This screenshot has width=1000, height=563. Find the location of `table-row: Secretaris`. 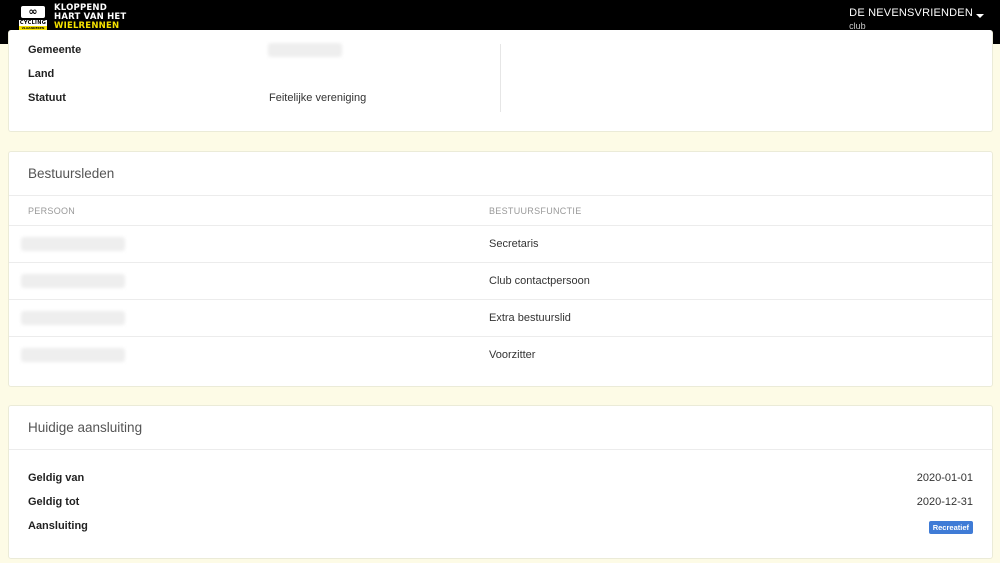

table-row: Secretaris is located at coordinates (500, 243).